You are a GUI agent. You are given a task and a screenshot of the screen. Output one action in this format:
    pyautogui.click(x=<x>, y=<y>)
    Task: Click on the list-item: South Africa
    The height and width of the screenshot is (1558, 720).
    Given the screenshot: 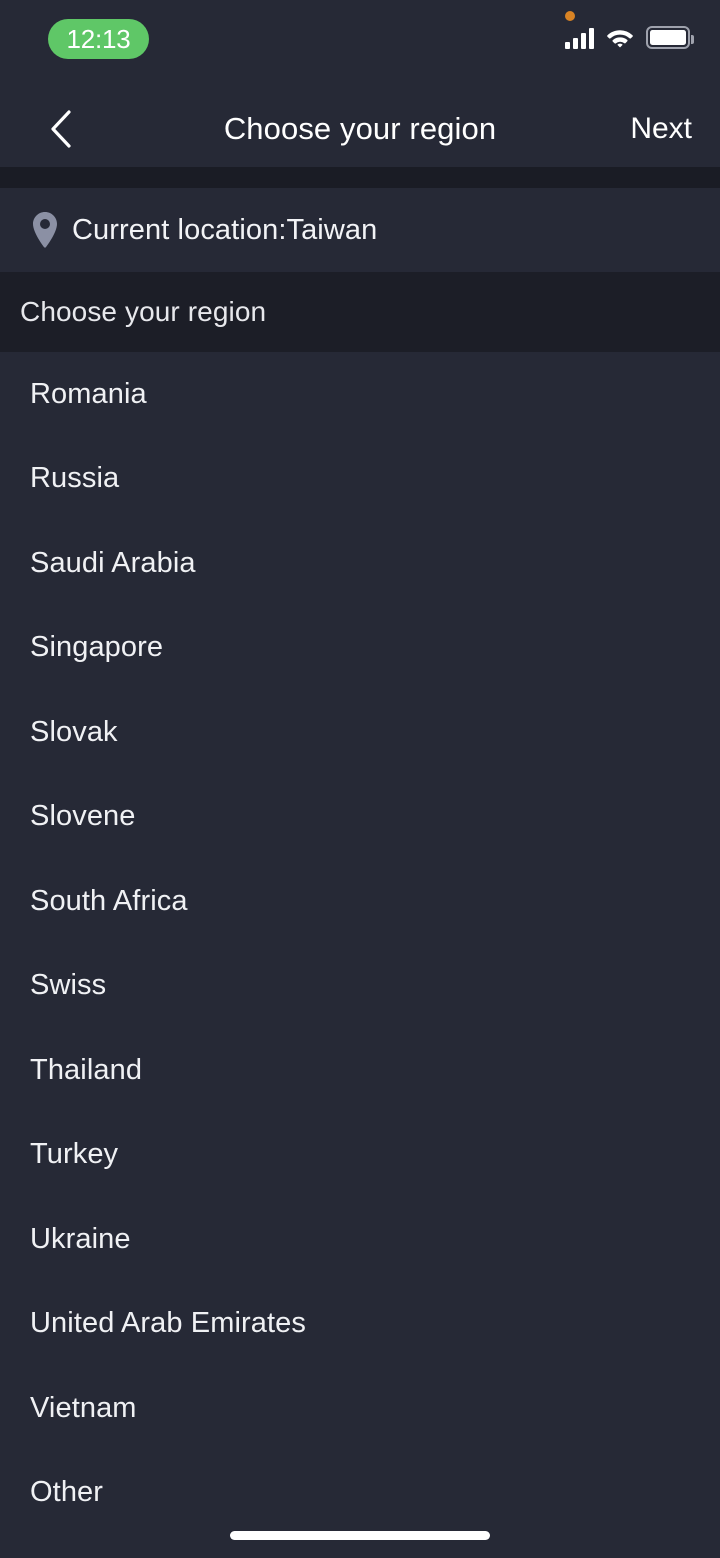 What is the action you would take?
    pyautogui.click(x=360, y=901)
    